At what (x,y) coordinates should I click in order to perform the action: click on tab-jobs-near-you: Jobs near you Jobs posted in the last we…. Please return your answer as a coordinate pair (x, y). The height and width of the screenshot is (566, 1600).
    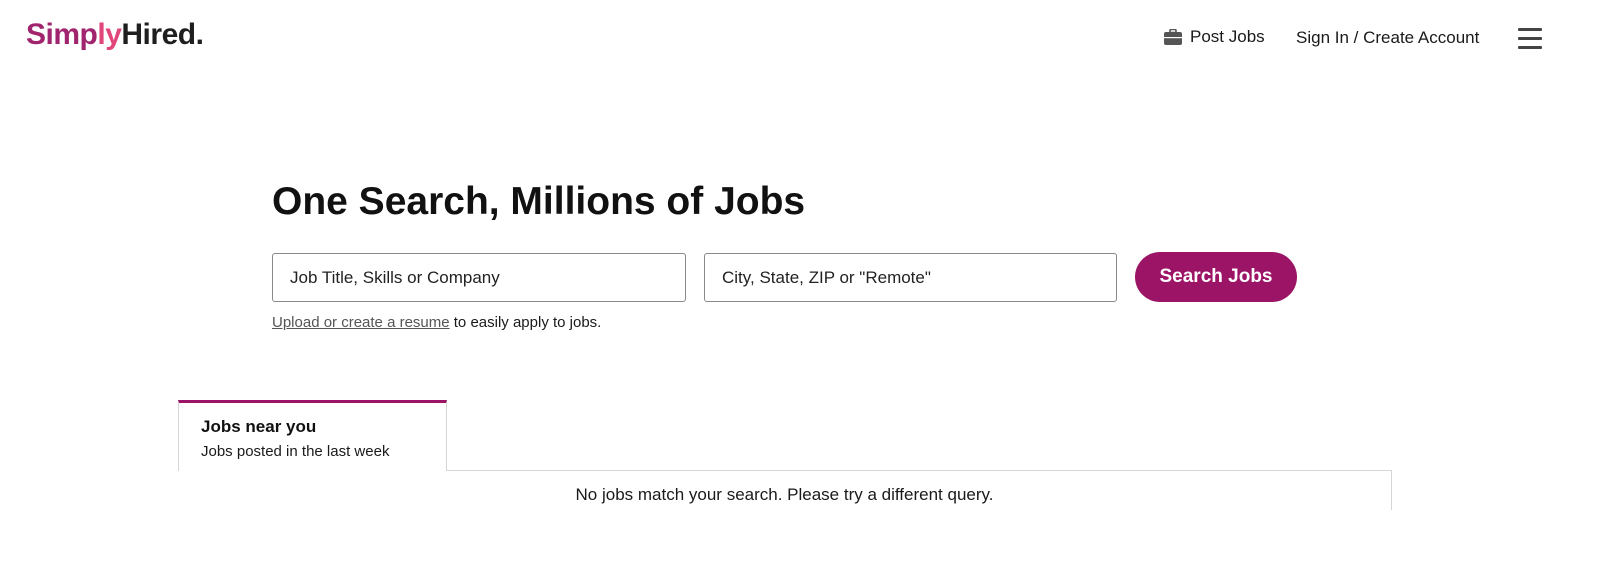
    Looking at the image, I should click on (312, 435).